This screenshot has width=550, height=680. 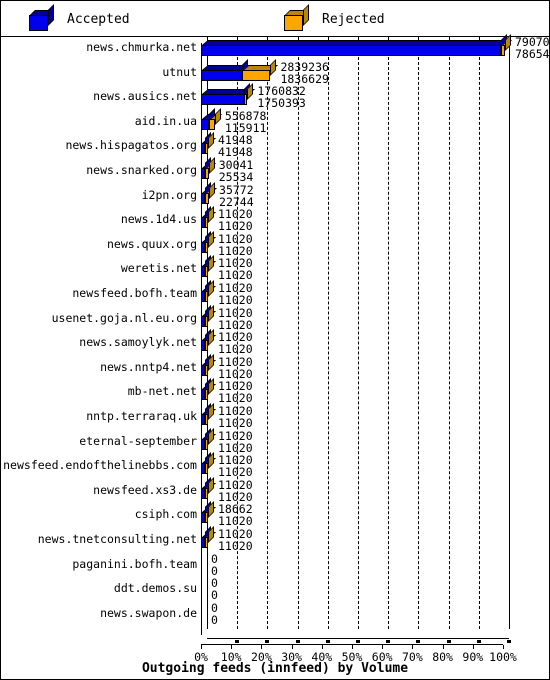 I want to click on bar-row: newsfeed.endofthelinebbs.com 11020 11020, so click(x=275, y=465).